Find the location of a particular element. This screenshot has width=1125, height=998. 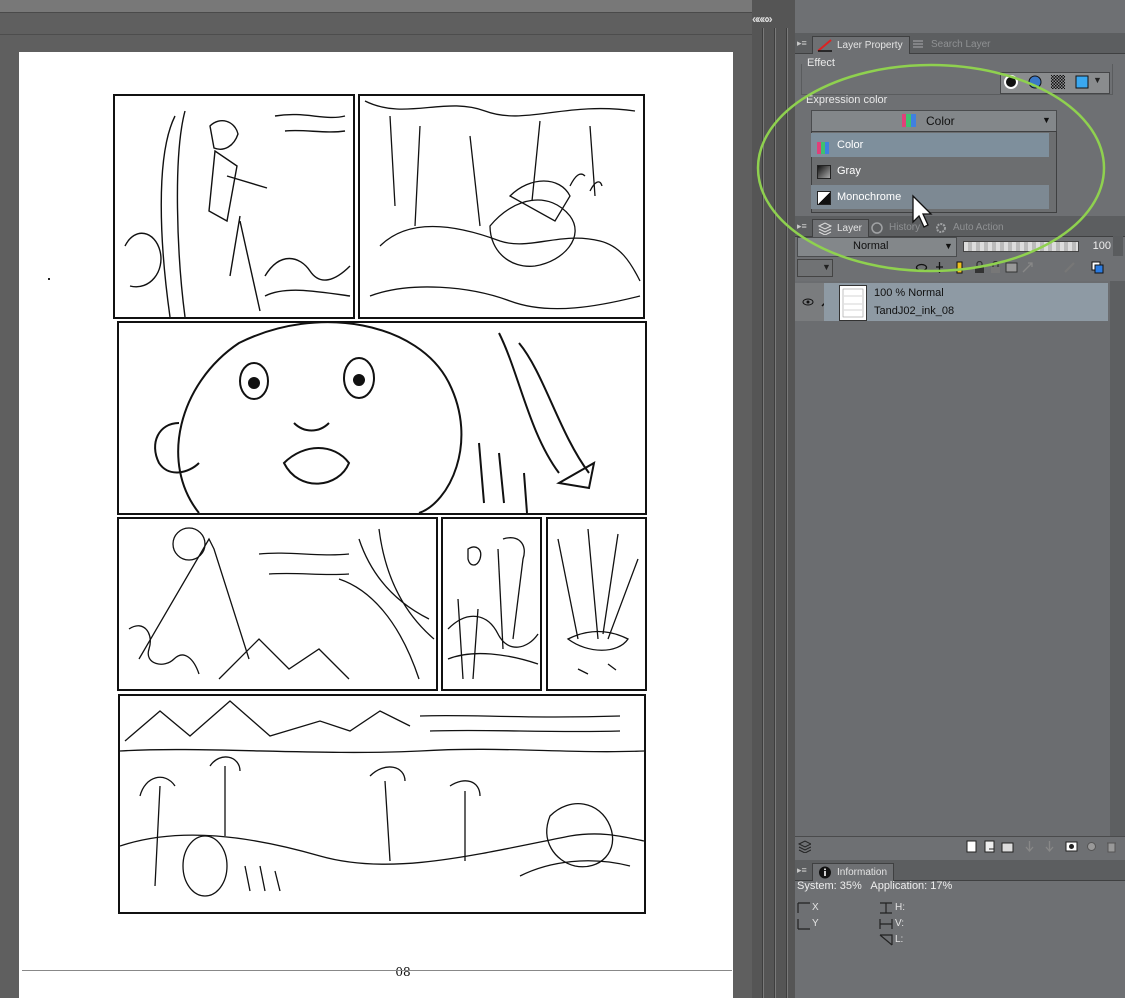

info-panel-menu-grip-icon: ▸≡ is located at coordinates (802, 870).